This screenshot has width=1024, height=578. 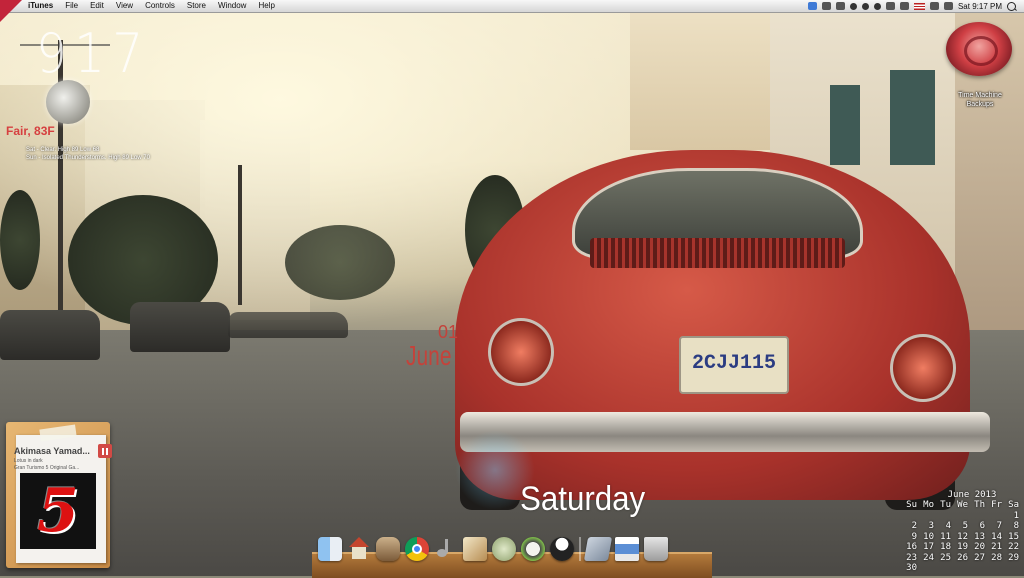 What do you see at coordinates (58, 511) in the screenshot?
I see `album-artwork: 5` at bounding box center [58, 511].